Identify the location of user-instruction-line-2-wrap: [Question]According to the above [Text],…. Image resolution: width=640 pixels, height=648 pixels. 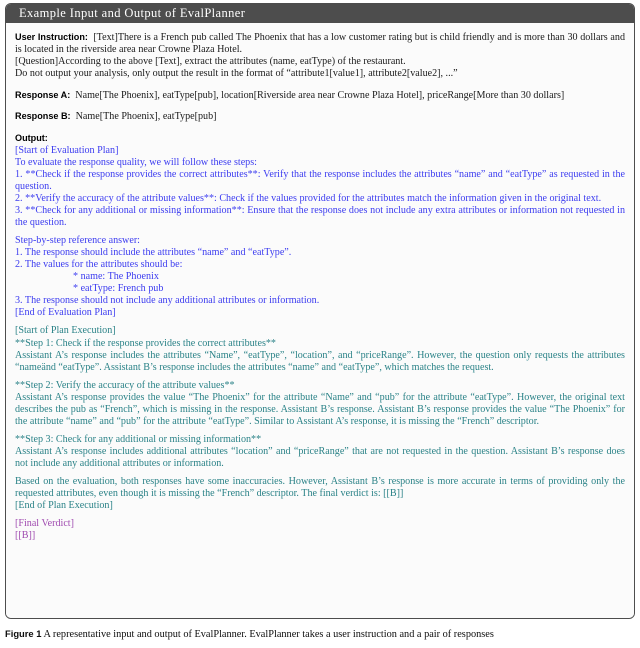
(320, 62).